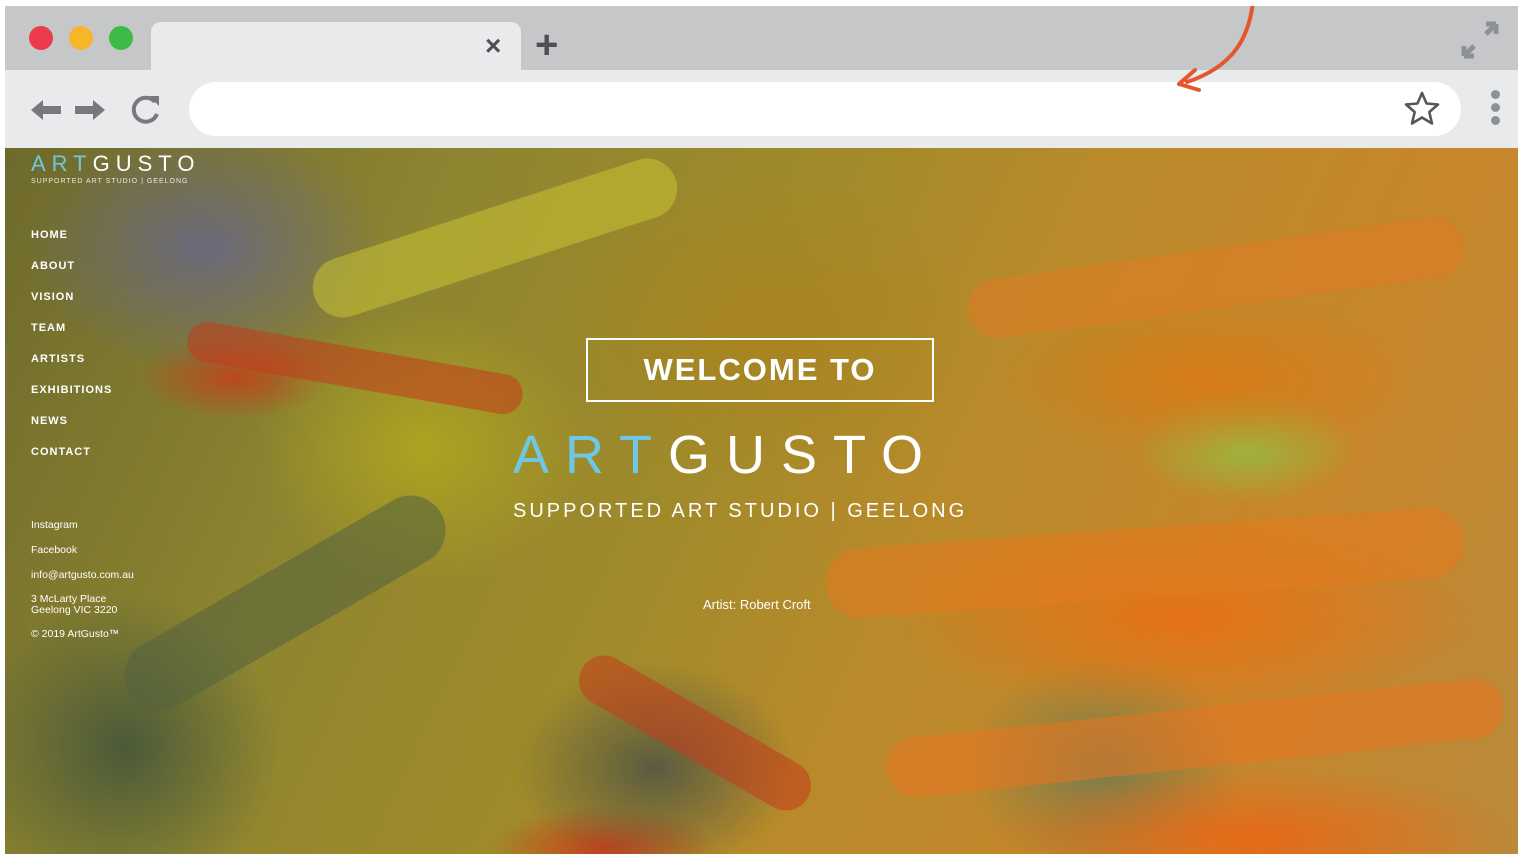 This screenshot has height=854, width=1521. Describe the element at coordinates (47, 110) in the screenshot. I see `back-arrow-icon` at that location.